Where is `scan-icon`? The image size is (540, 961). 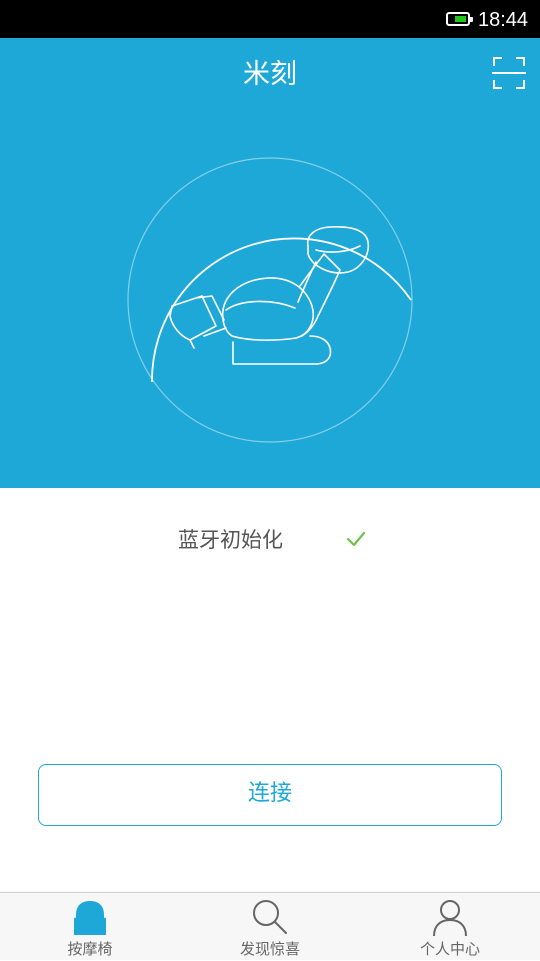 scan-icon is located at coordinates (509, 73).